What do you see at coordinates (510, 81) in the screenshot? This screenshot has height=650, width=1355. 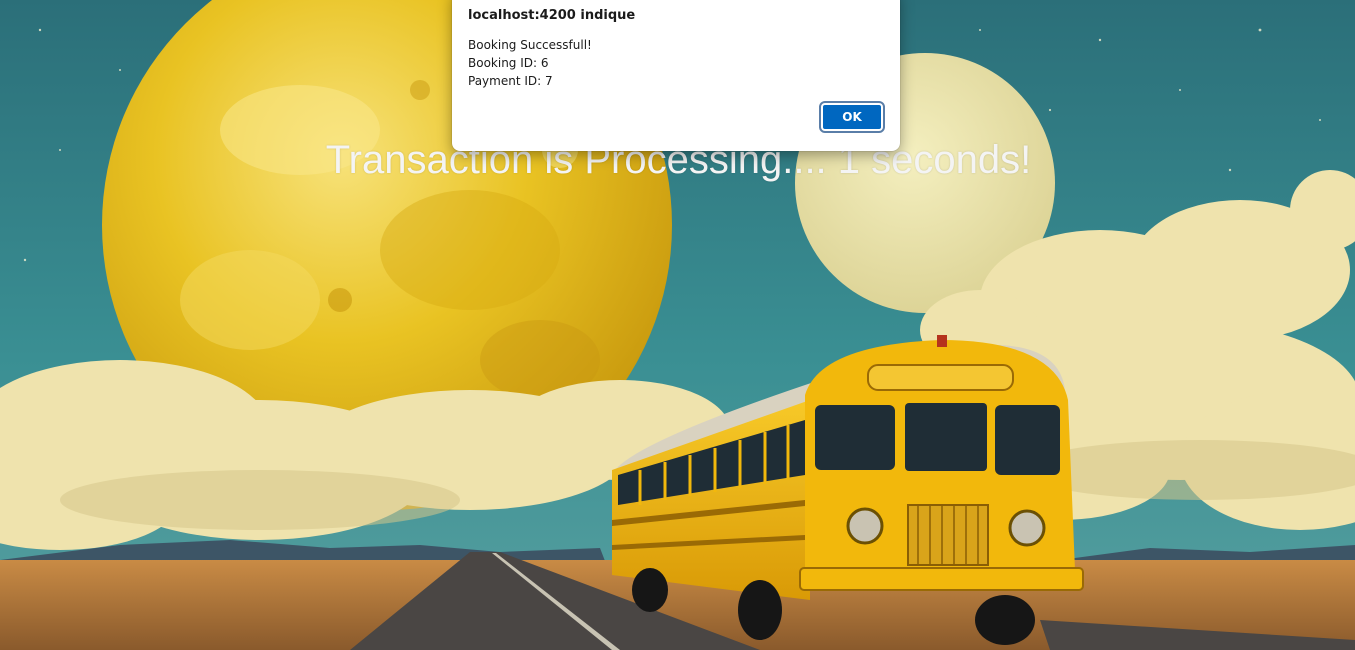 I see `alert-line-payment-id: Payment ID: 7` at bounding box center [510, 81].